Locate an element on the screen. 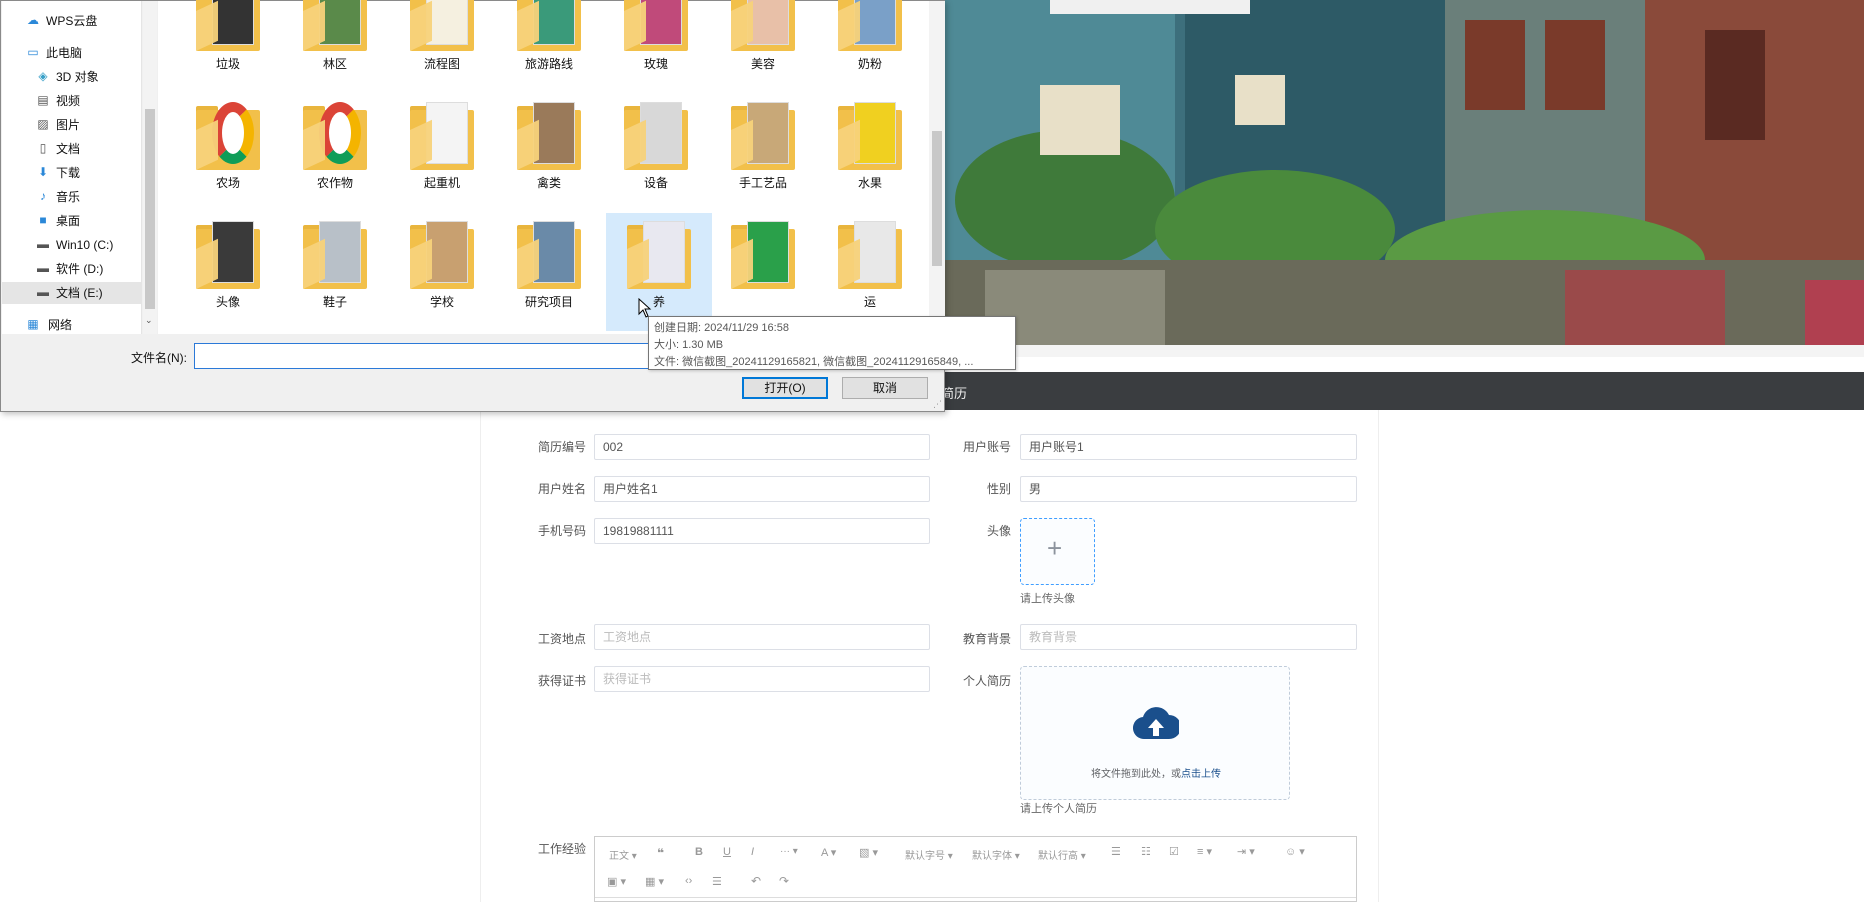 The height and width of the screenshot is (902, 1864). name-label: 用户姓名 is located at coordinates (561, 489).